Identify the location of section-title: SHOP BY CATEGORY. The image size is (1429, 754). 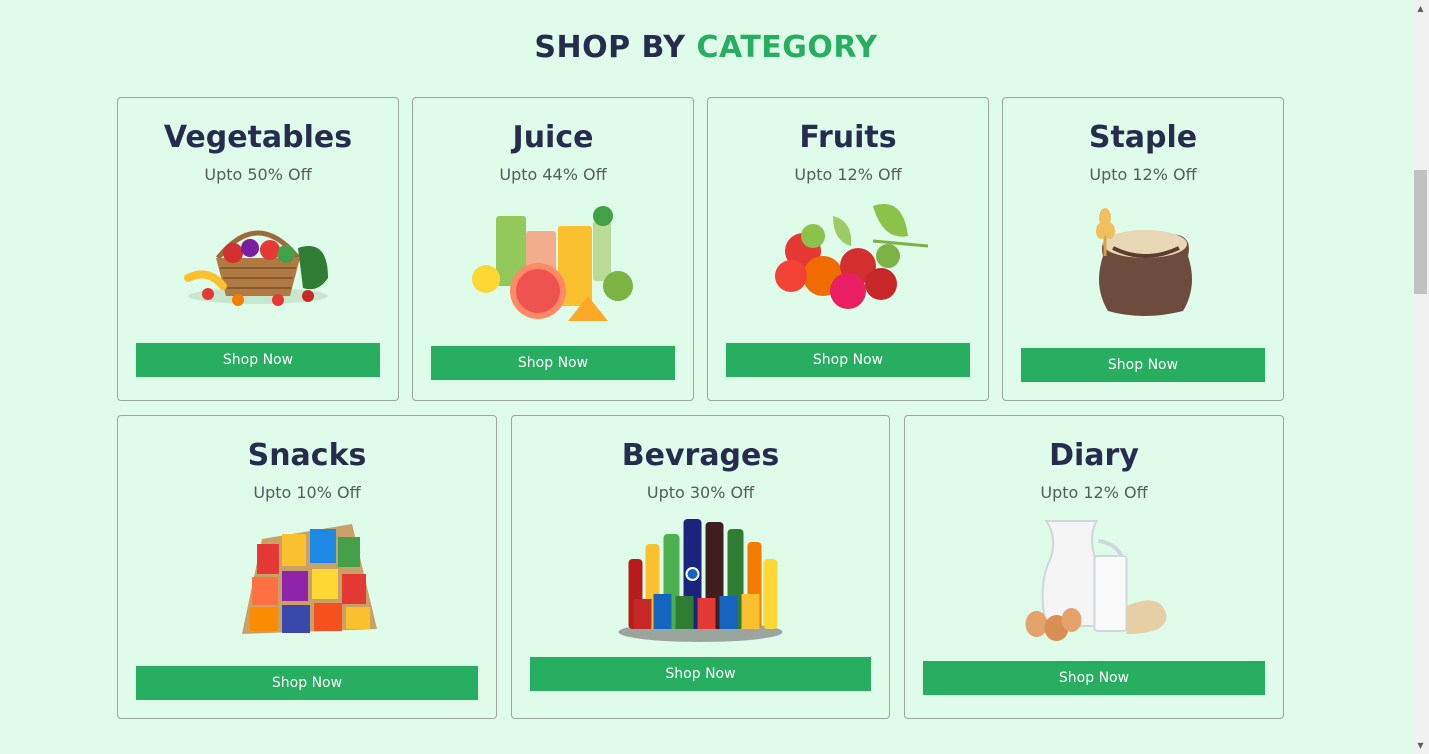
(706, 47).